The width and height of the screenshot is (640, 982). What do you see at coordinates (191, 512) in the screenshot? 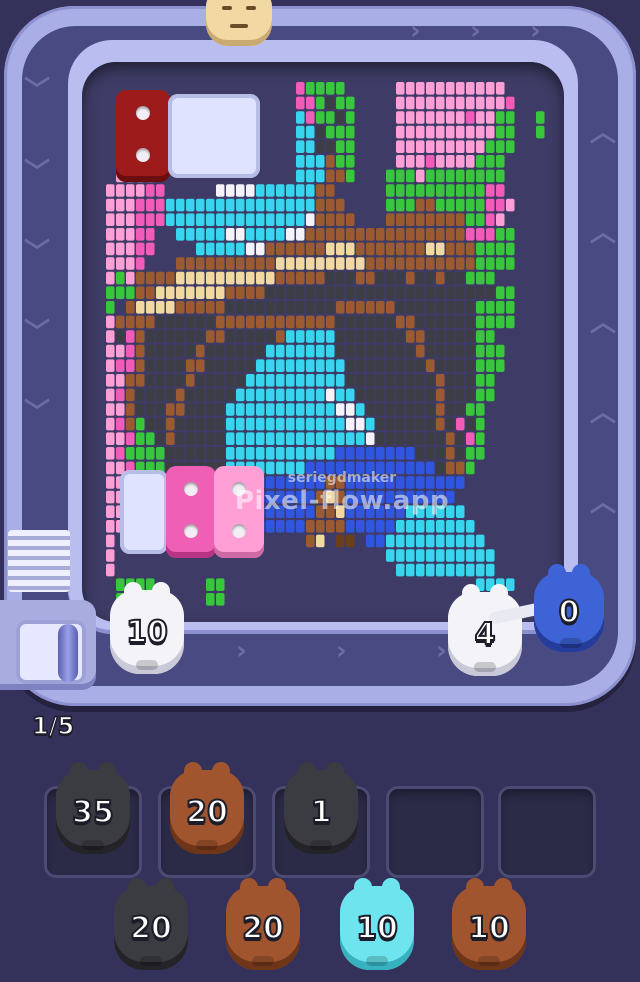
I see `pink-block` at bounding box center [191, 512].